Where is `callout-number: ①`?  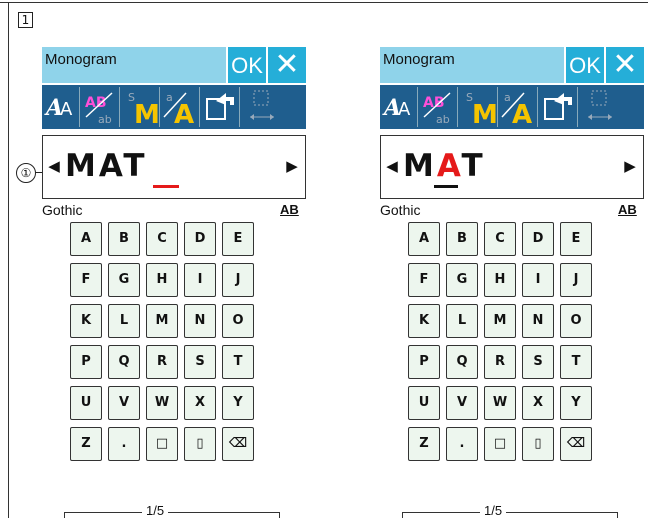 callout-number: ① is located at coordinates (26, 173).